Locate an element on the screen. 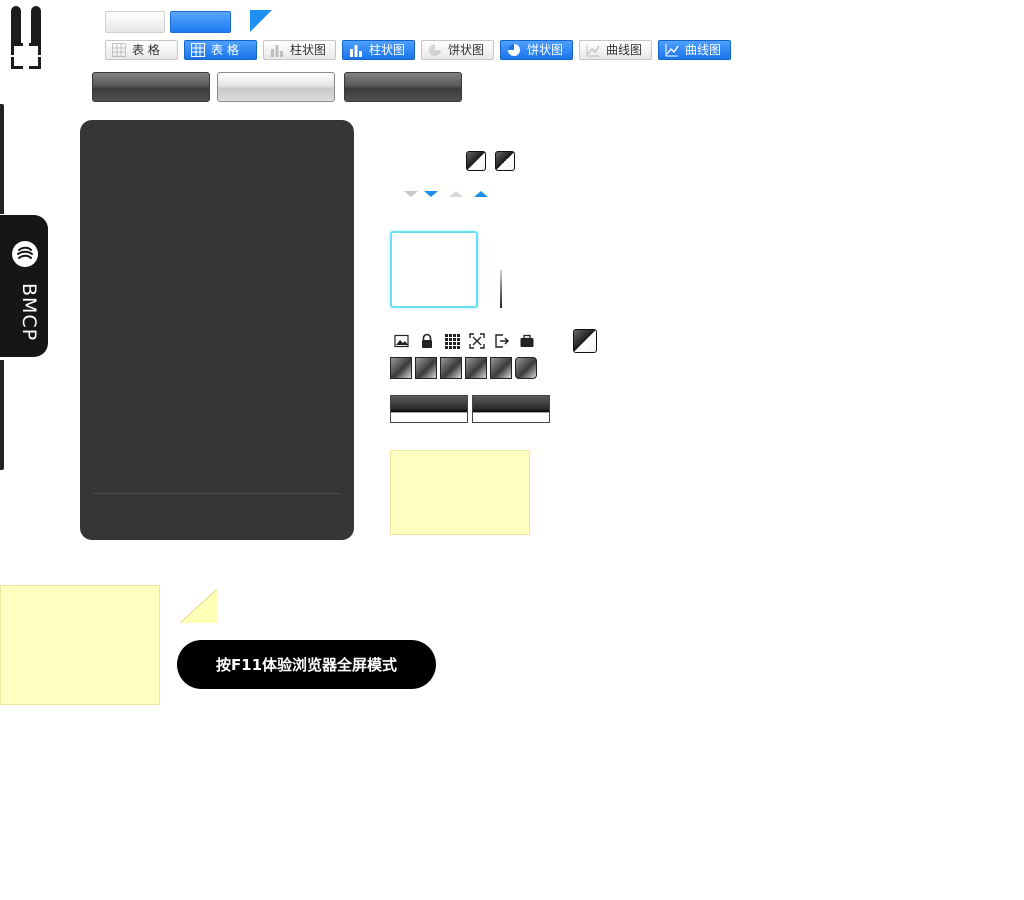 The width and height of the screenshot is (1024, 900). fullscreen-tool-icon is located at coordinates (476, 368).